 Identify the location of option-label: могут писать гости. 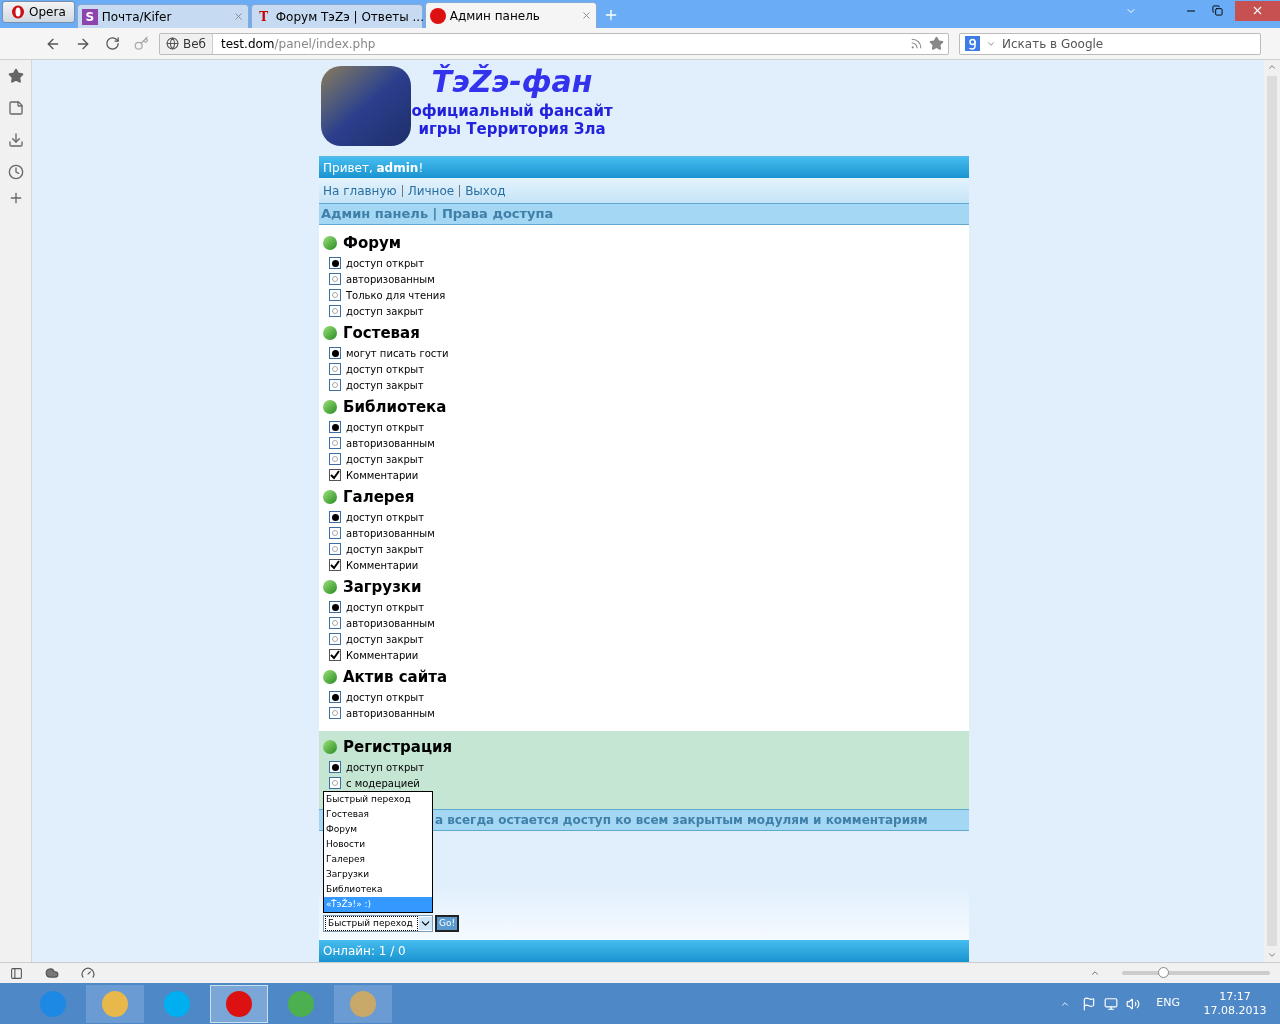
(397, 353).